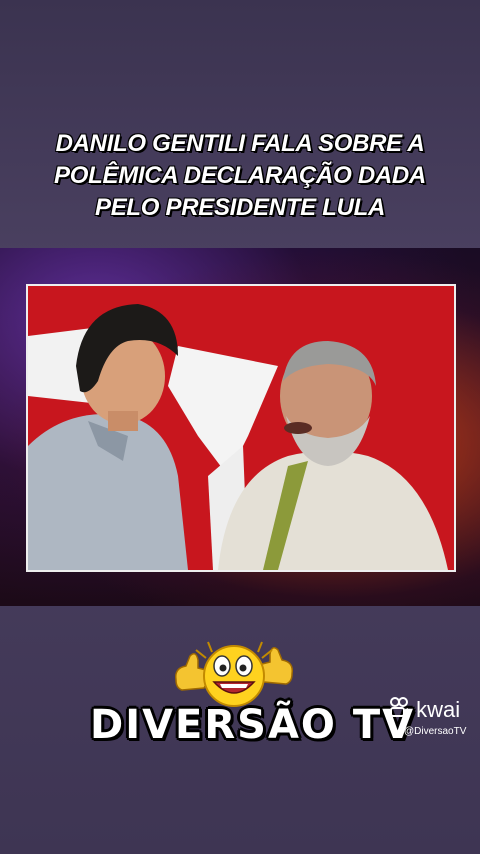 This screenshot has height=854, width=480. I want to click on kwai-channel-handle: @DiversaoTV, so click(435, 731).